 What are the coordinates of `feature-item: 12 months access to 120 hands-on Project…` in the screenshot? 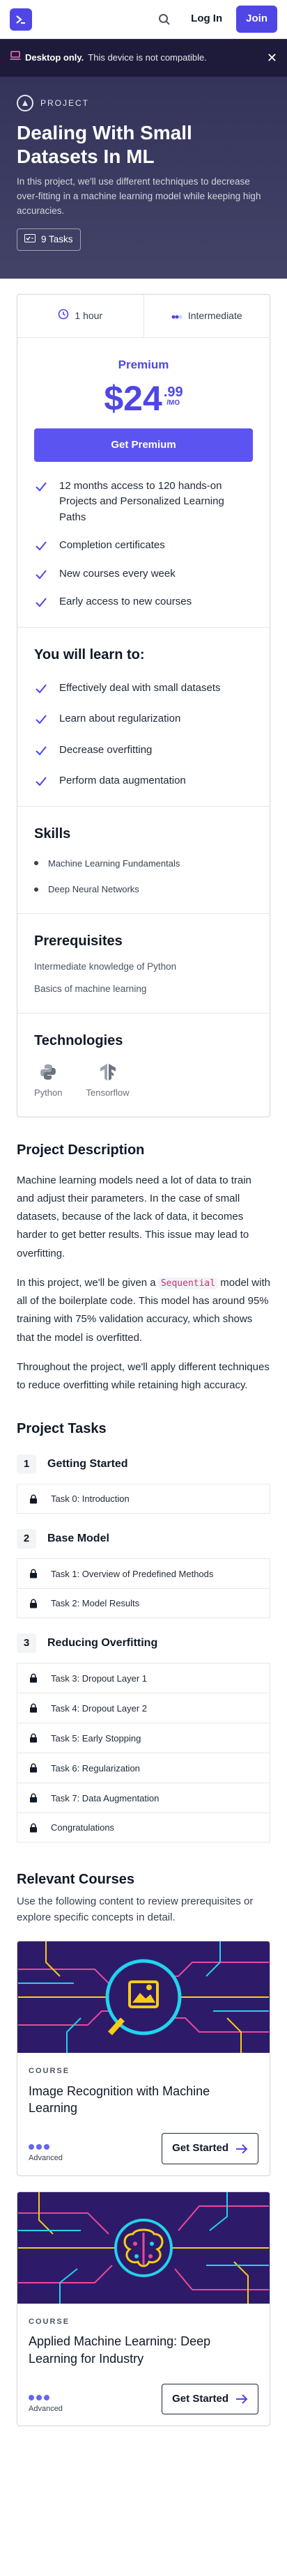 It's located at (143, 502).